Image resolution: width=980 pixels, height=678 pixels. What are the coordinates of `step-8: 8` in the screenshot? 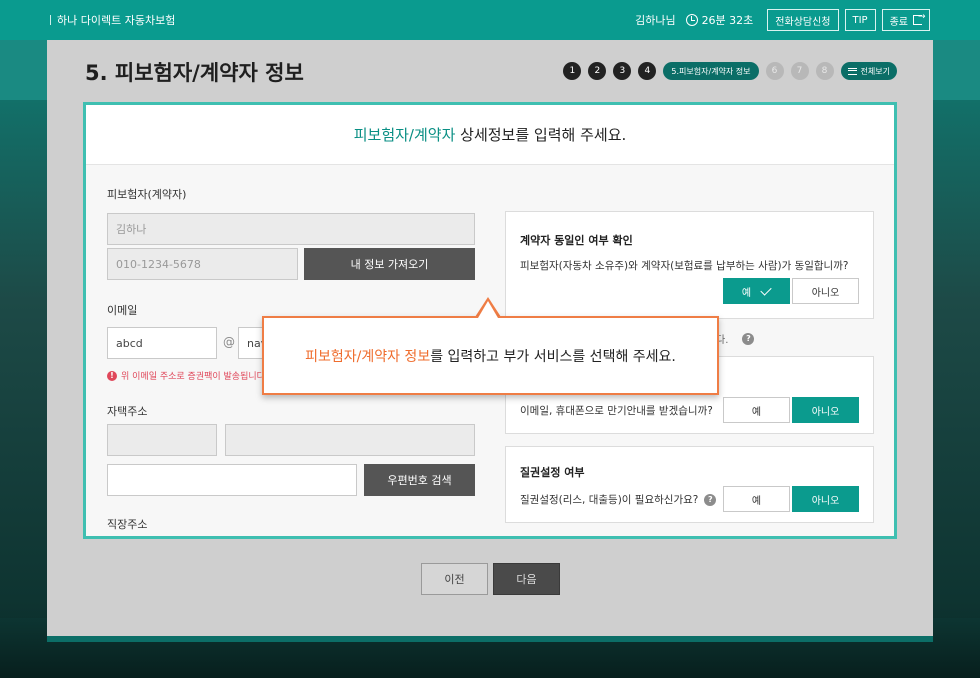 It's located at (824, 71).